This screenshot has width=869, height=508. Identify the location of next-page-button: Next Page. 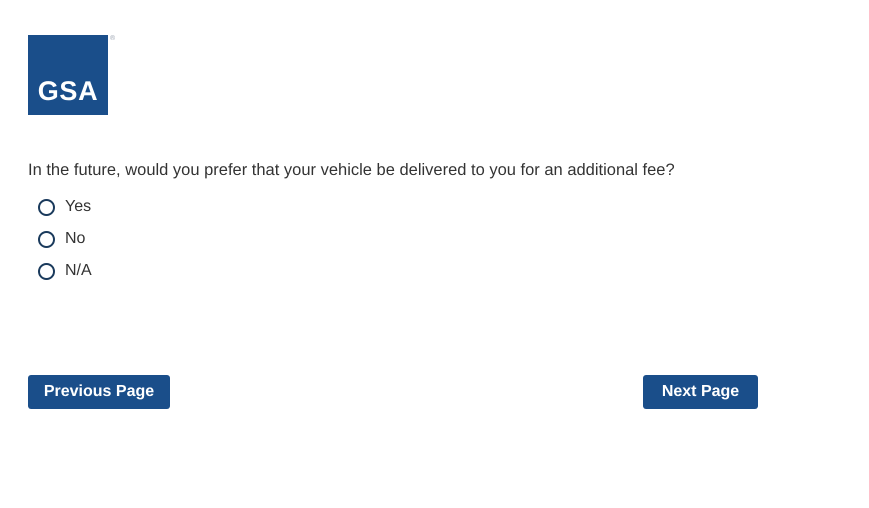
(700, 392).